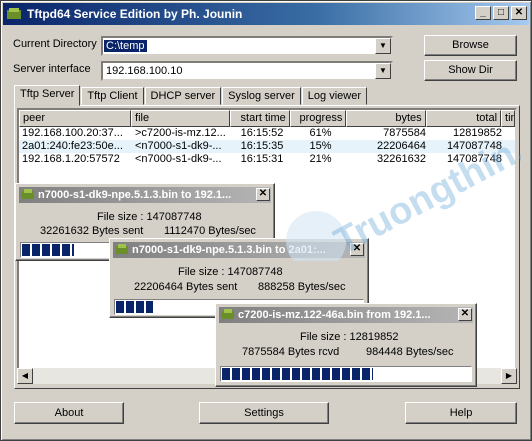 The width and height of the screenshot is (532, 441). I want to click on maximize-icon: □, so click(501, 13).